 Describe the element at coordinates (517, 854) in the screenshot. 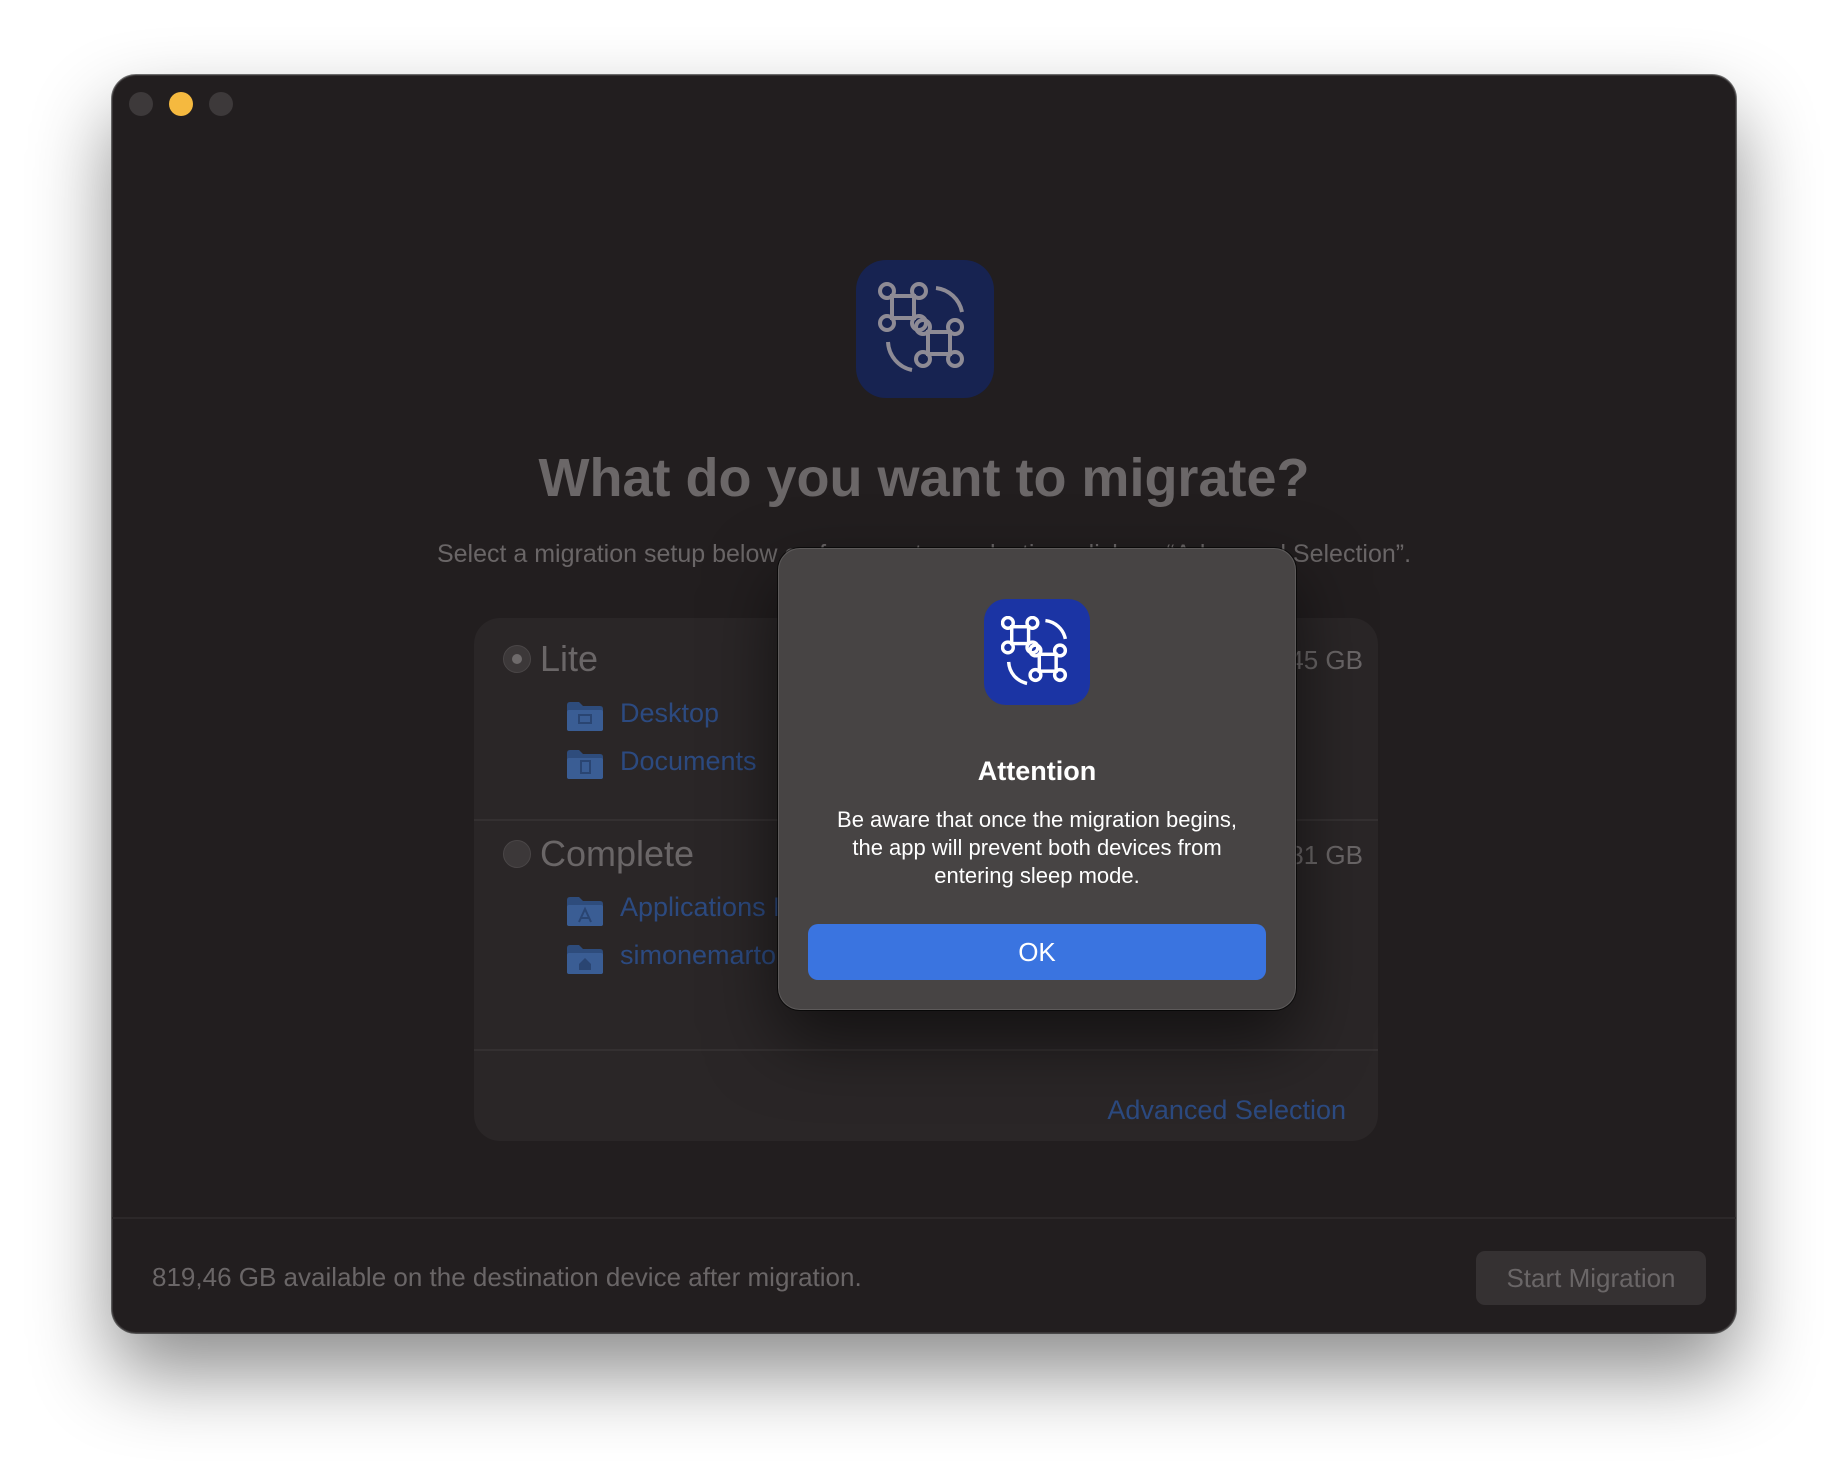

I see `complete-radio` at that location.